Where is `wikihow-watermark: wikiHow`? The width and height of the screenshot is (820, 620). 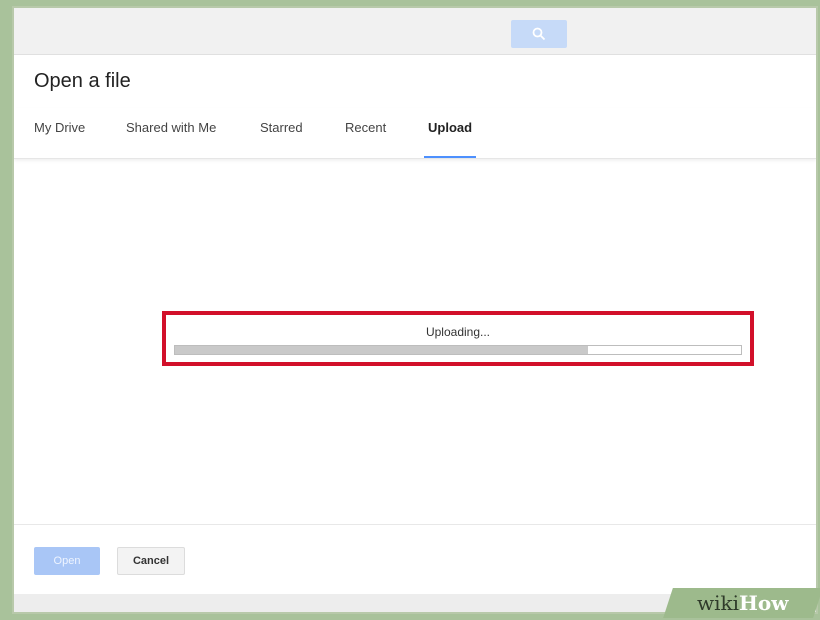 wikihow-watermark: wikiHow is located at coordinates (741, 603).